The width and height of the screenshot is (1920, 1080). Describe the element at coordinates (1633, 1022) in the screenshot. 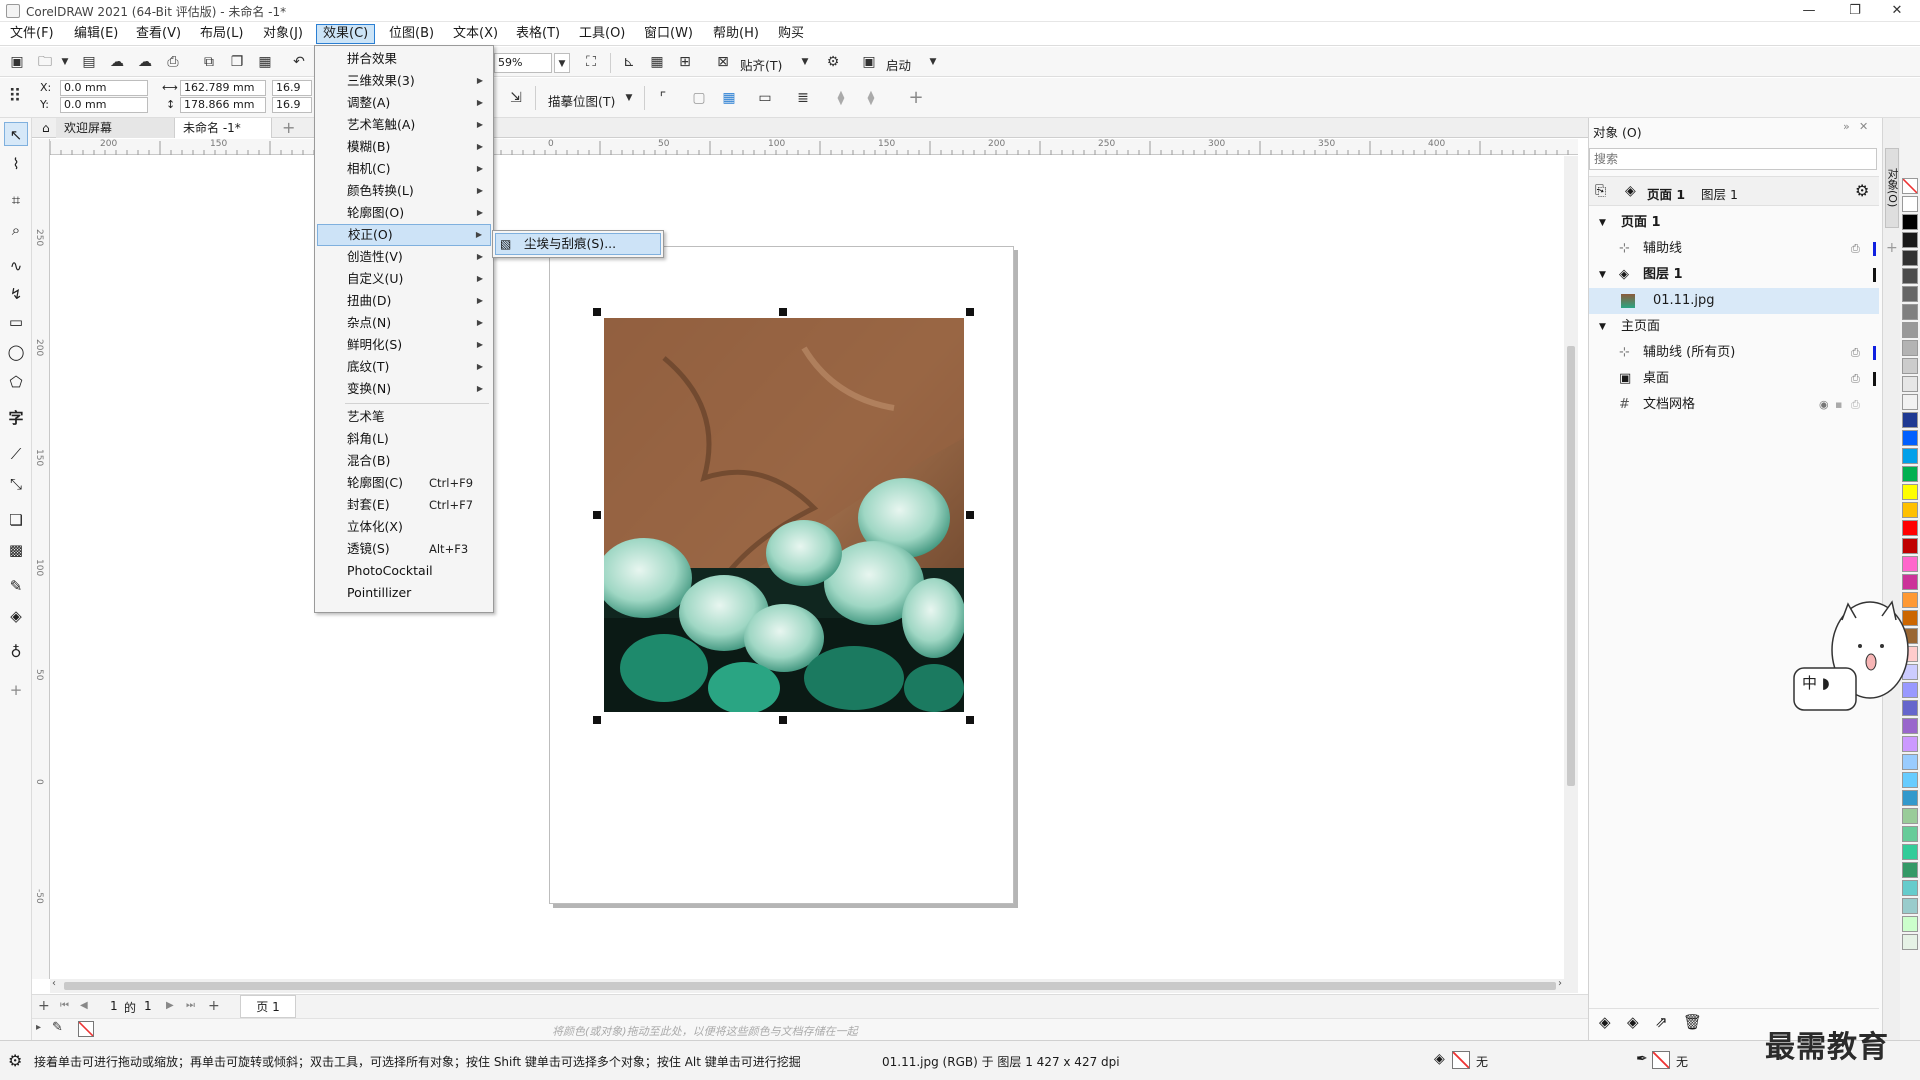

I see `new-master-layer-icon: ◈` at that location.